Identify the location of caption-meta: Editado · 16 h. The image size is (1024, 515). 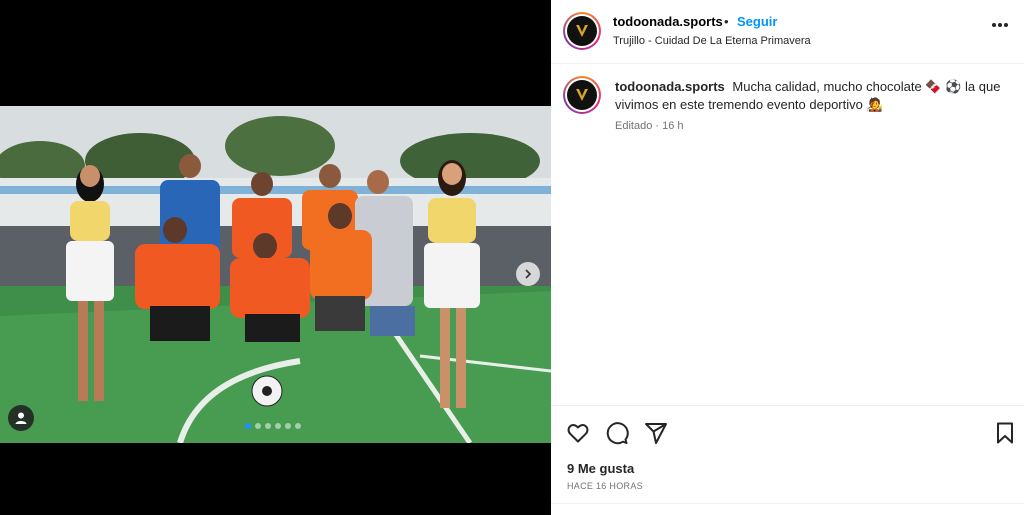
(811, 126).